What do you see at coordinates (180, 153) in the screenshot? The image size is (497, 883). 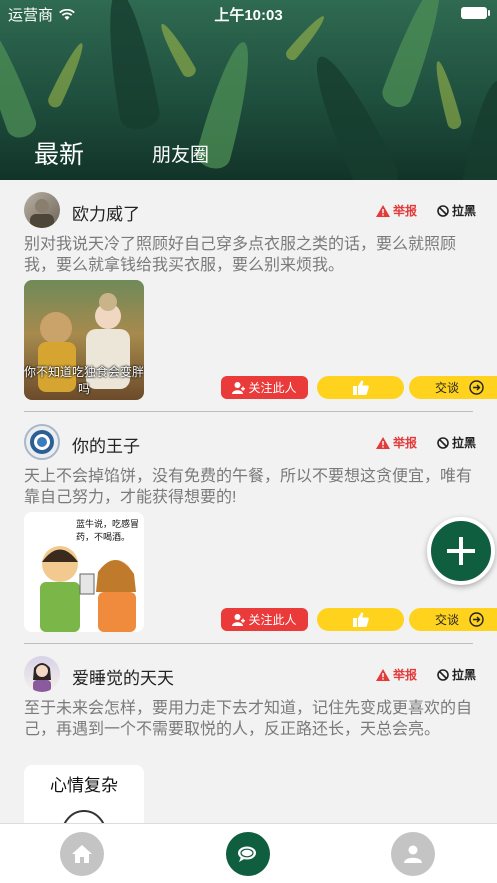 I see `tab-friends: 朋友圈` at bounding box center [180, 153].